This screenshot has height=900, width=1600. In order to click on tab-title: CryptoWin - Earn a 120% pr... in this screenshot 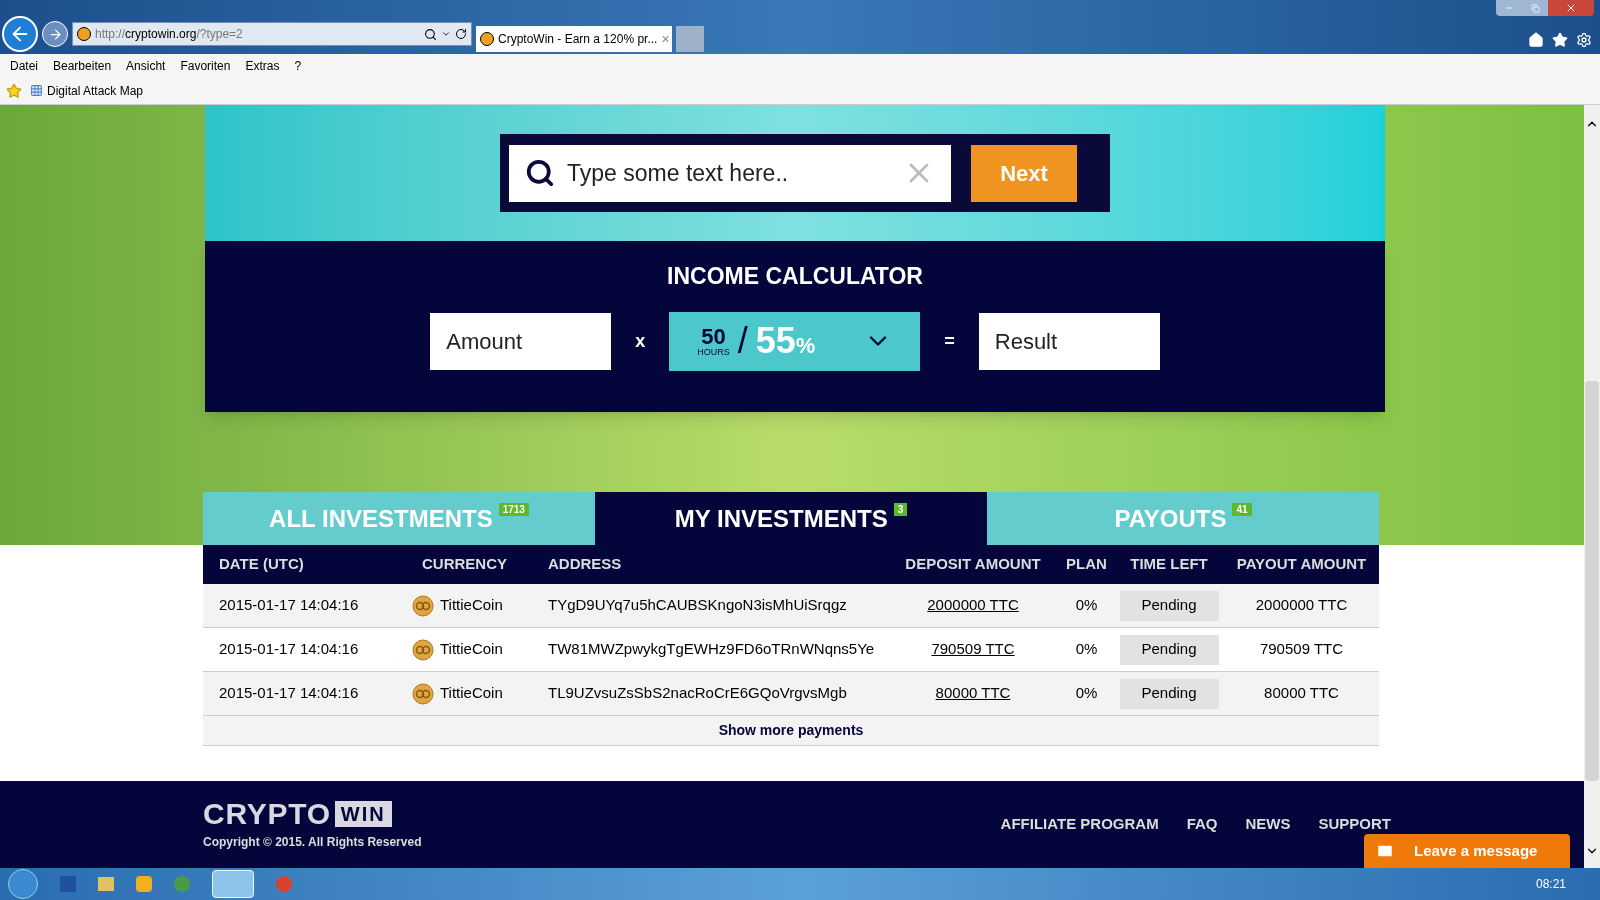, I will do `click(578, 39)`.